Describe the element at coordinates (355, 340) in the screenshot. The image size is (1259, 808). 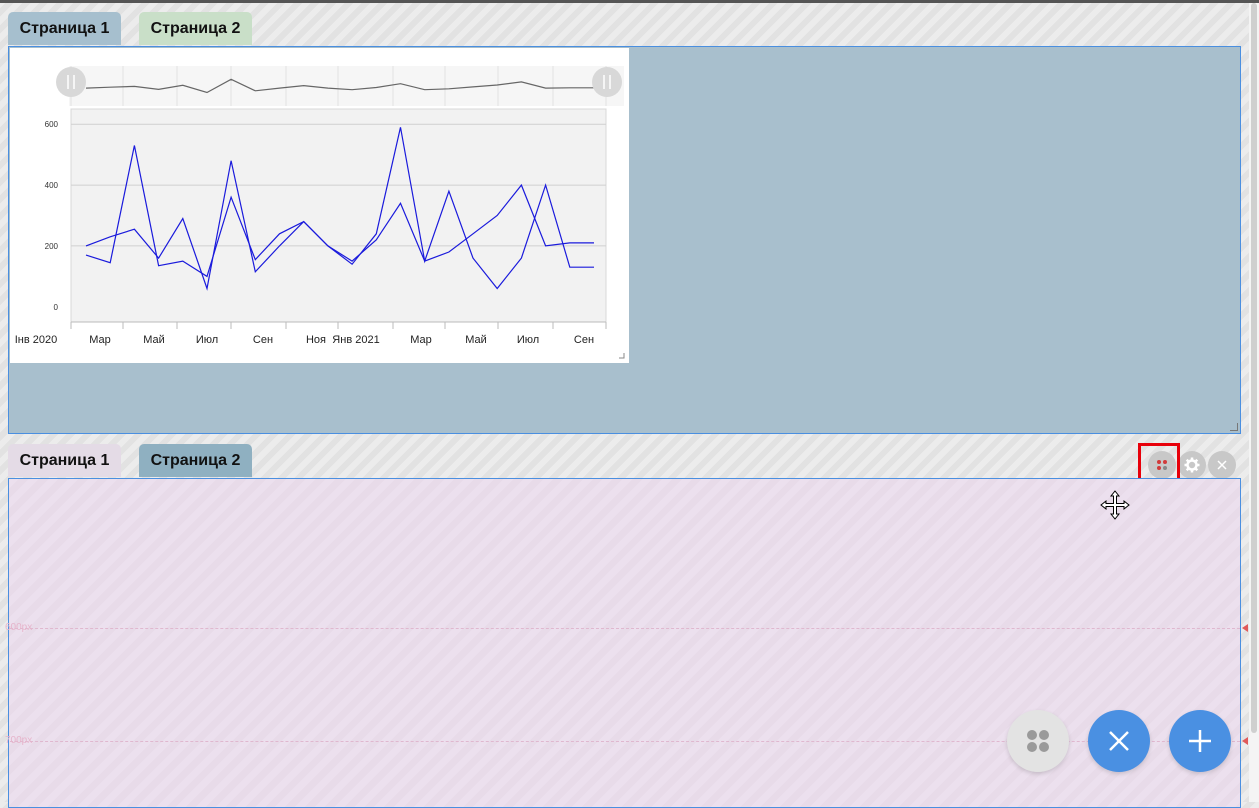
I see `x-tick-label: Янв 2021` at that location.